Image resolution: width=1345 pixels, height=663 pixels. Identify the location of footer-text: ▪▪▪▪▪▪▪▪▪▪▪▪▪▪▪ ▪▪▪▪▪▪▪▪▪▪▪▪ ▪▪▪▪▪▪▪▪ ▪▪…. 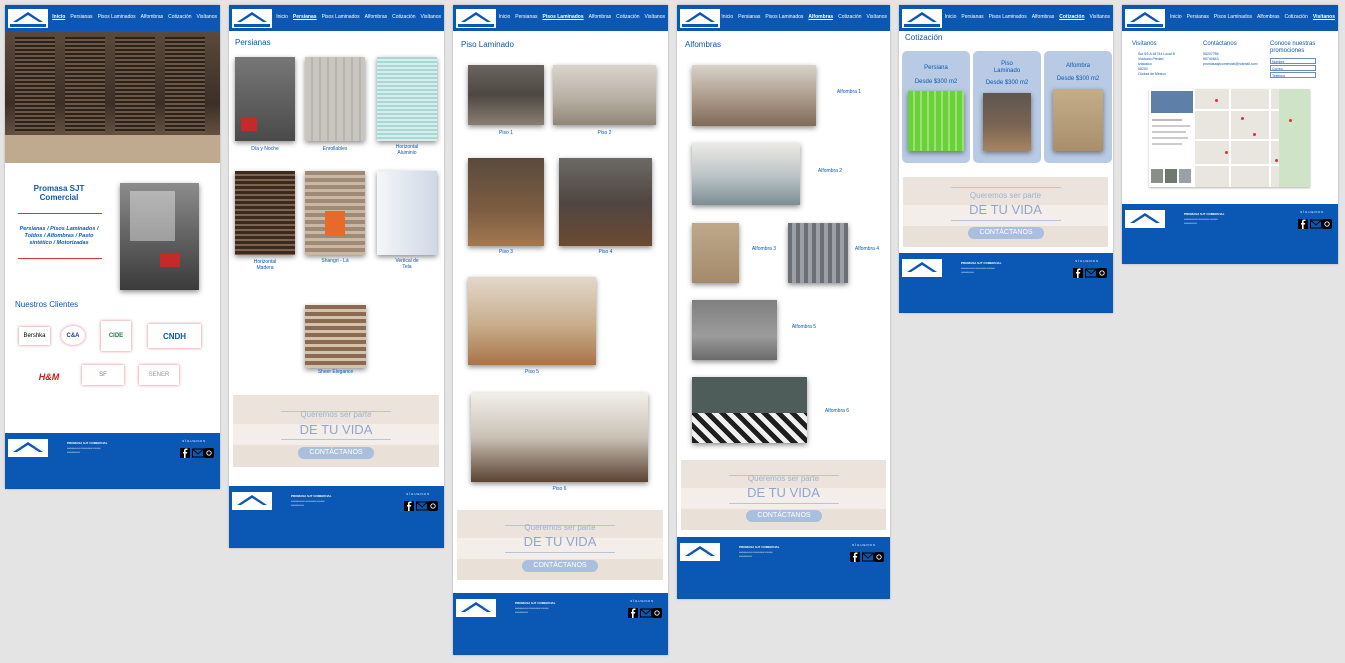
(978, 270).